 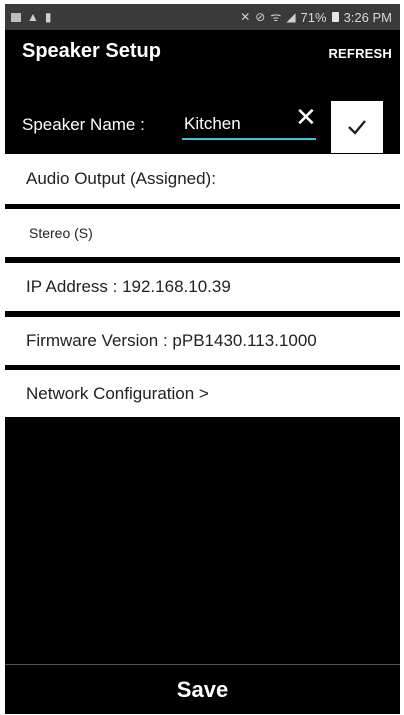 What do you see at coordinates (202, 55) in the screenshot?
I see `app-bar: Speaker Setup REFRESH` at bounding box center [202, 55].